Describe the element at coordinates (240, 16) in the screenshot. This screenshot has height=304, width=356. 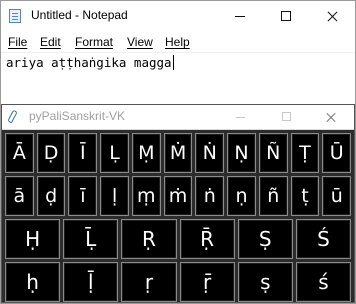
I see `minimize-icon` at that location.